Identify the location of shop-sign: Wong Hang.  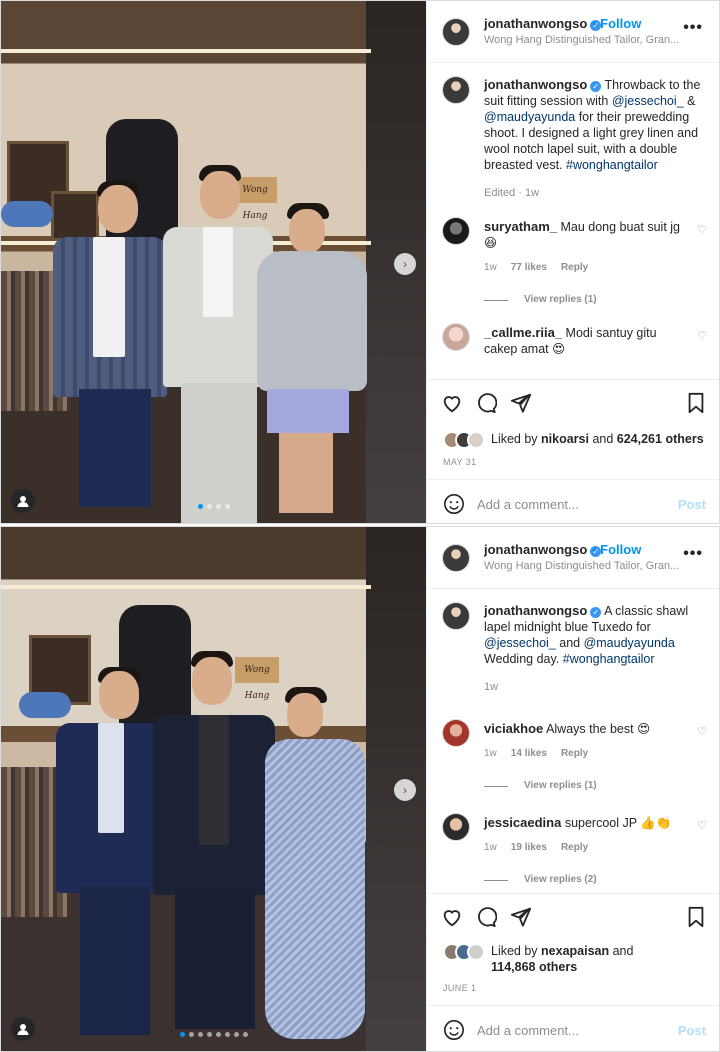
(257, 679).